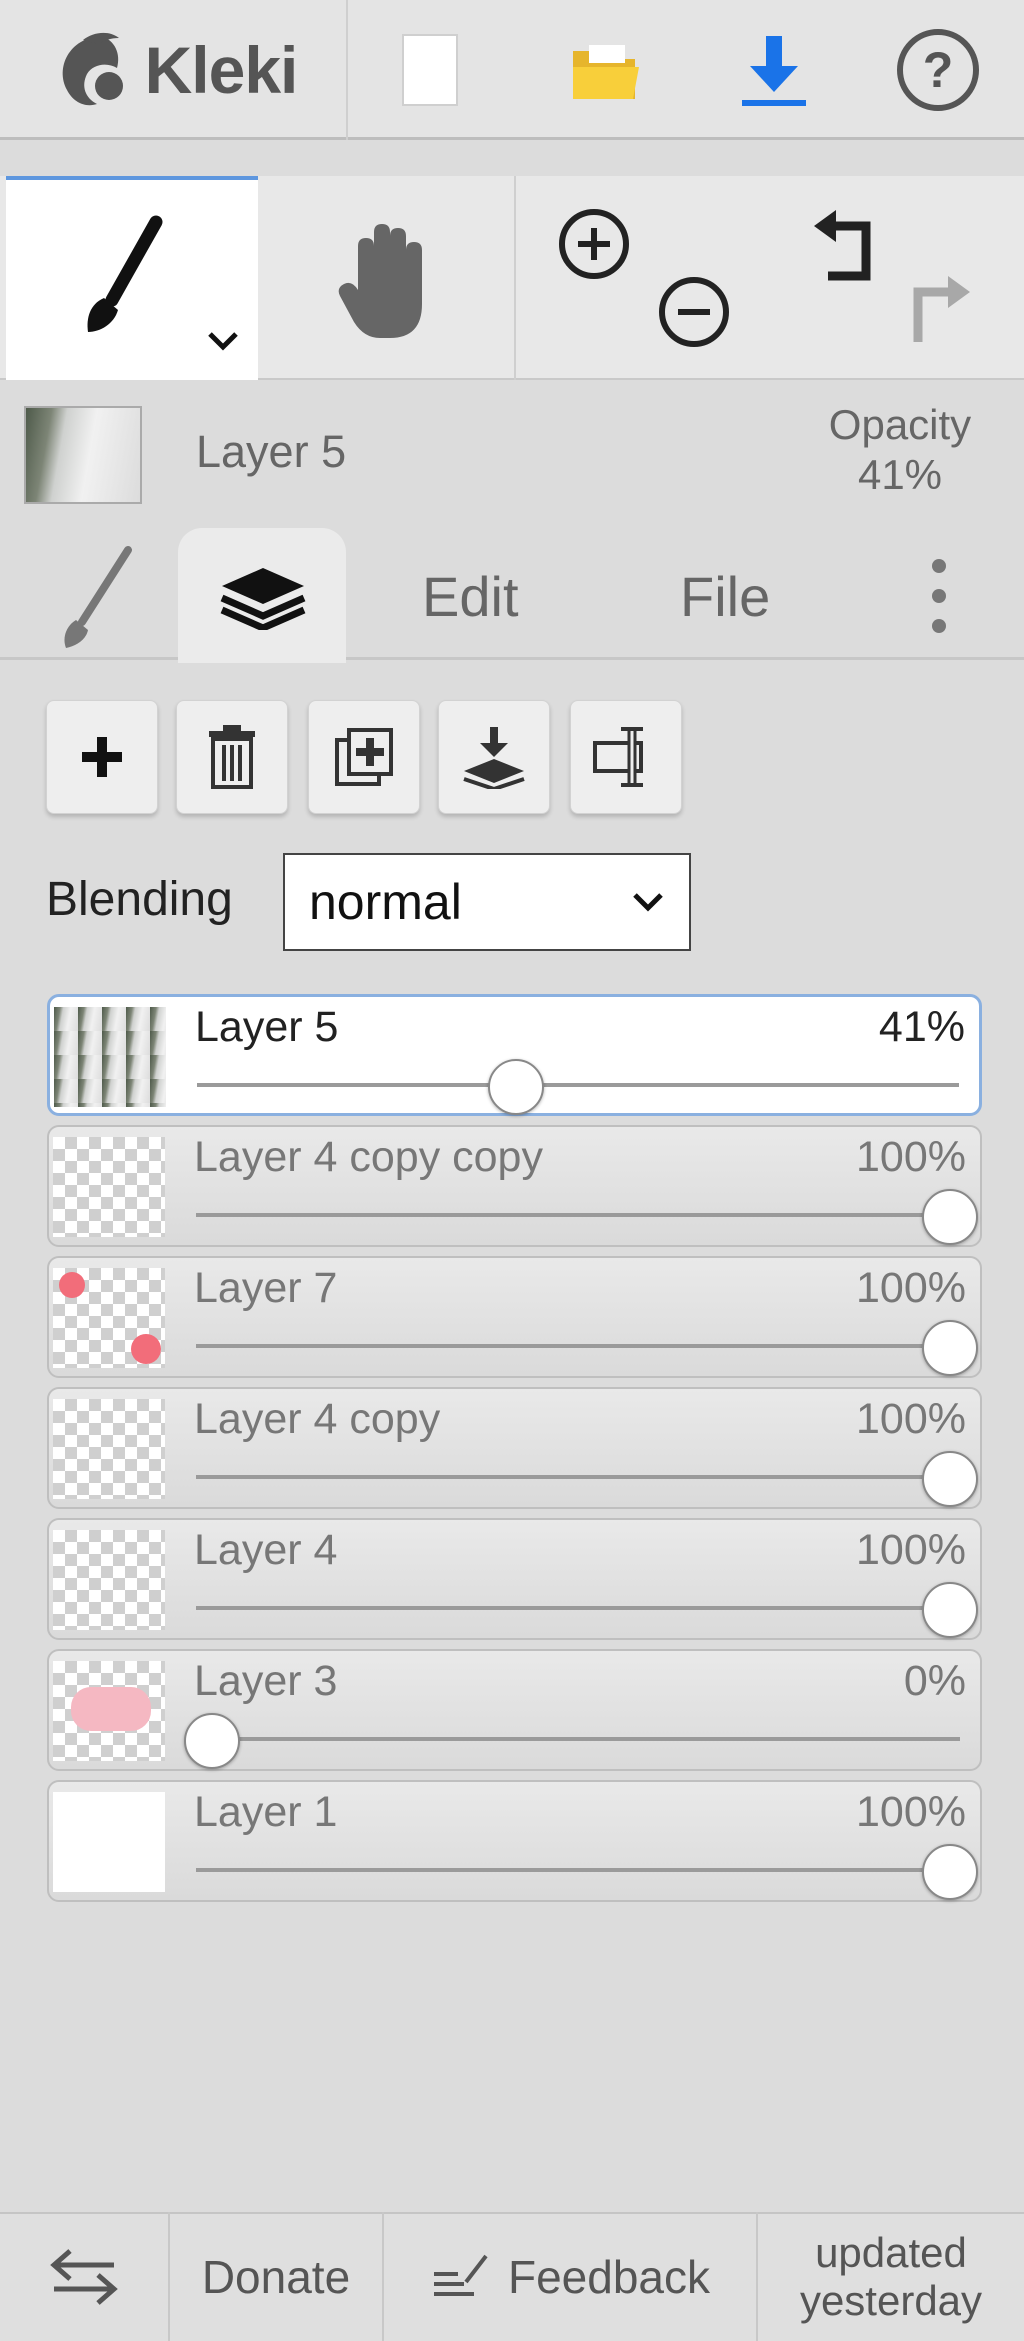  I want to click on redo-button, so click(941, 312).